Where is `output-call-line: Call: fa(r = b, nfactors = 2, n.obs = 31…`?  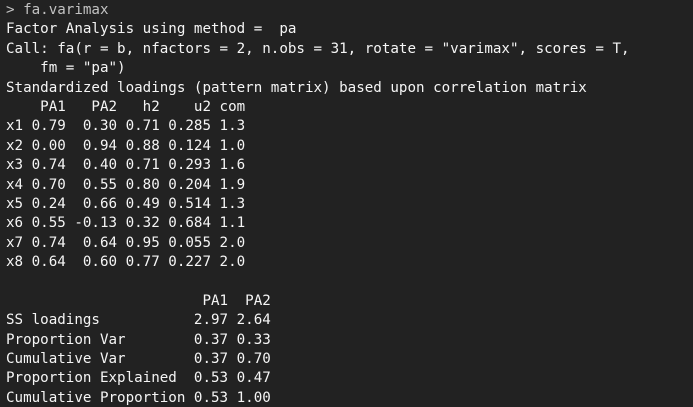
output-call-line: Call: fa(r = b, nfactors = 2, n.obs = 31… is located at coordinates (322, 48).